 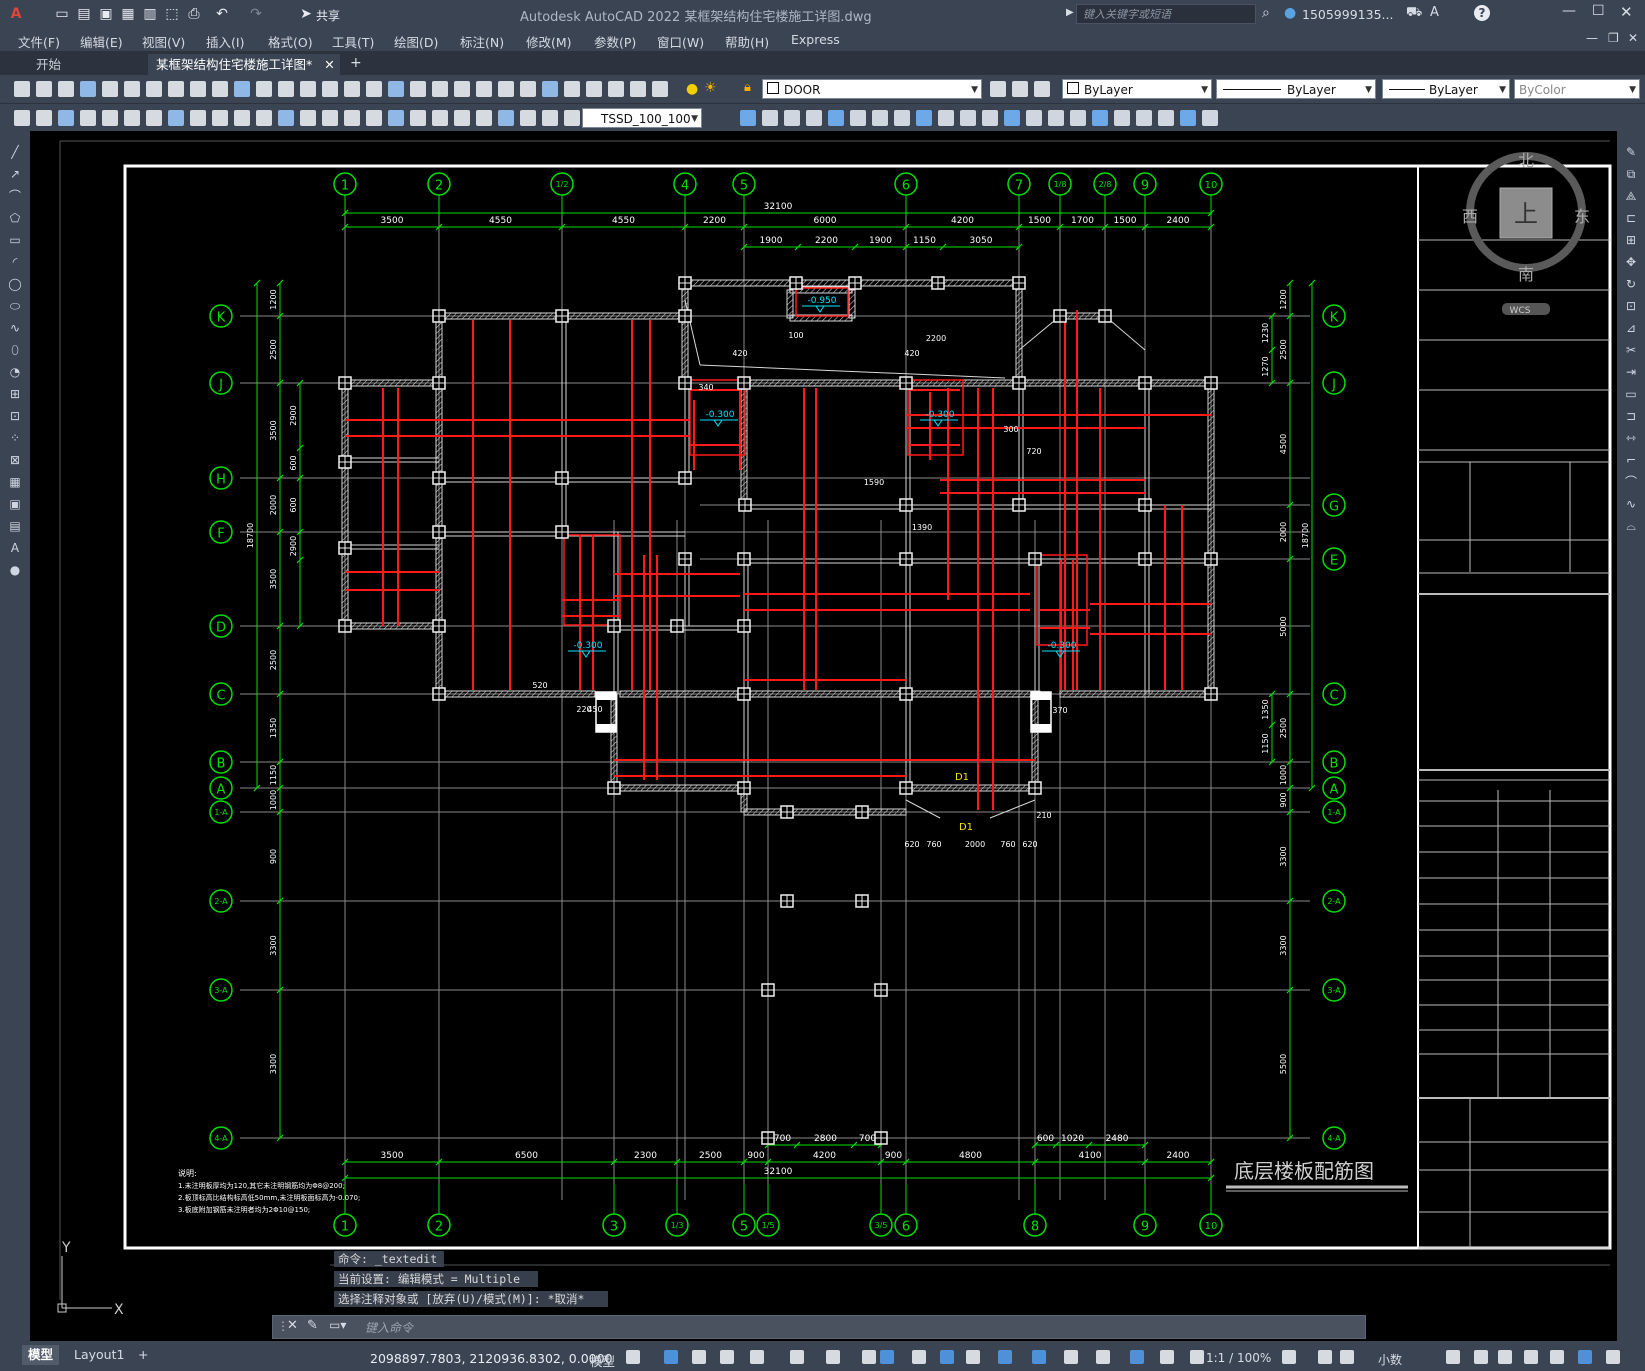 I want to click on modify-tool-icon: ⊡, so click(x=1631, y=306).